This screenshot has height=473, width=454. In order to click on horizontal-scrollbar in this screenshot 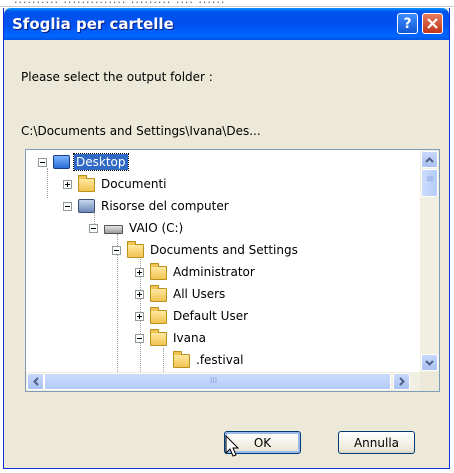, I will do `click(232, 381)`.